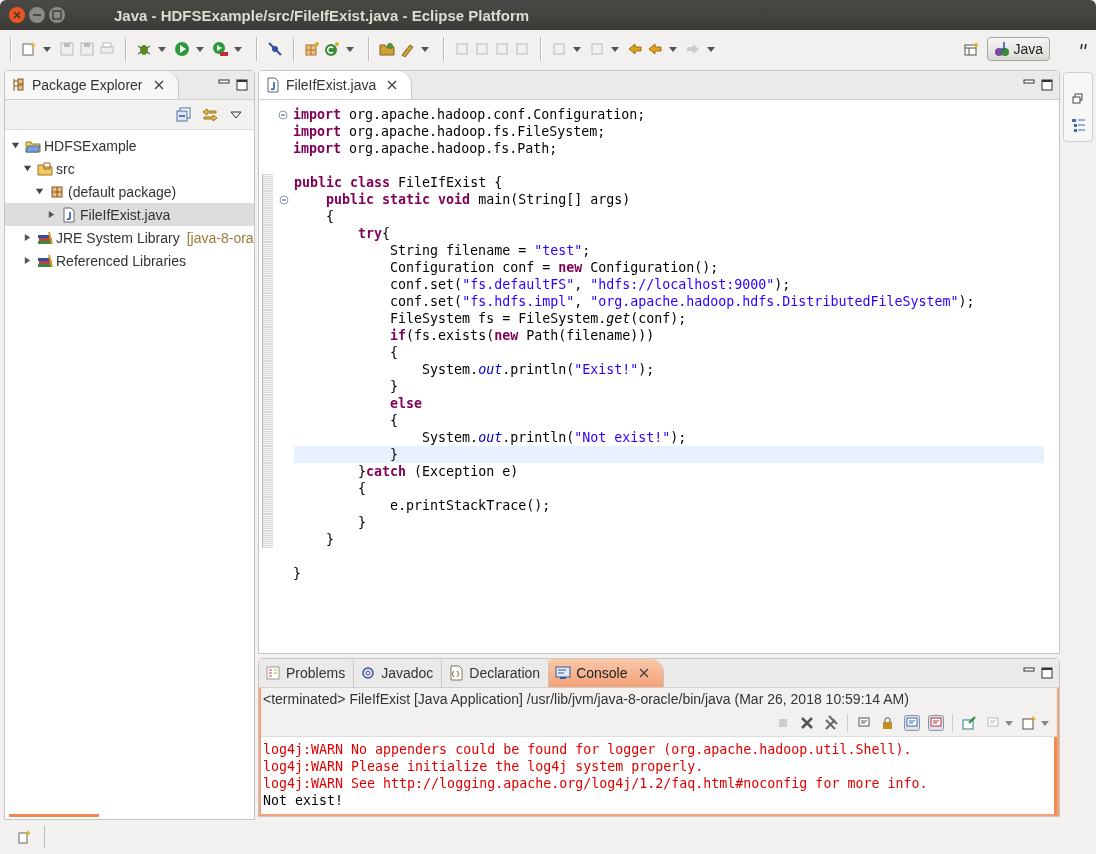 Image resolution: width=1096 pixels, height=854 pixels. Describe the element at coordinates (831, 723) in the screenshot. I see `close-all-icon` at that location.